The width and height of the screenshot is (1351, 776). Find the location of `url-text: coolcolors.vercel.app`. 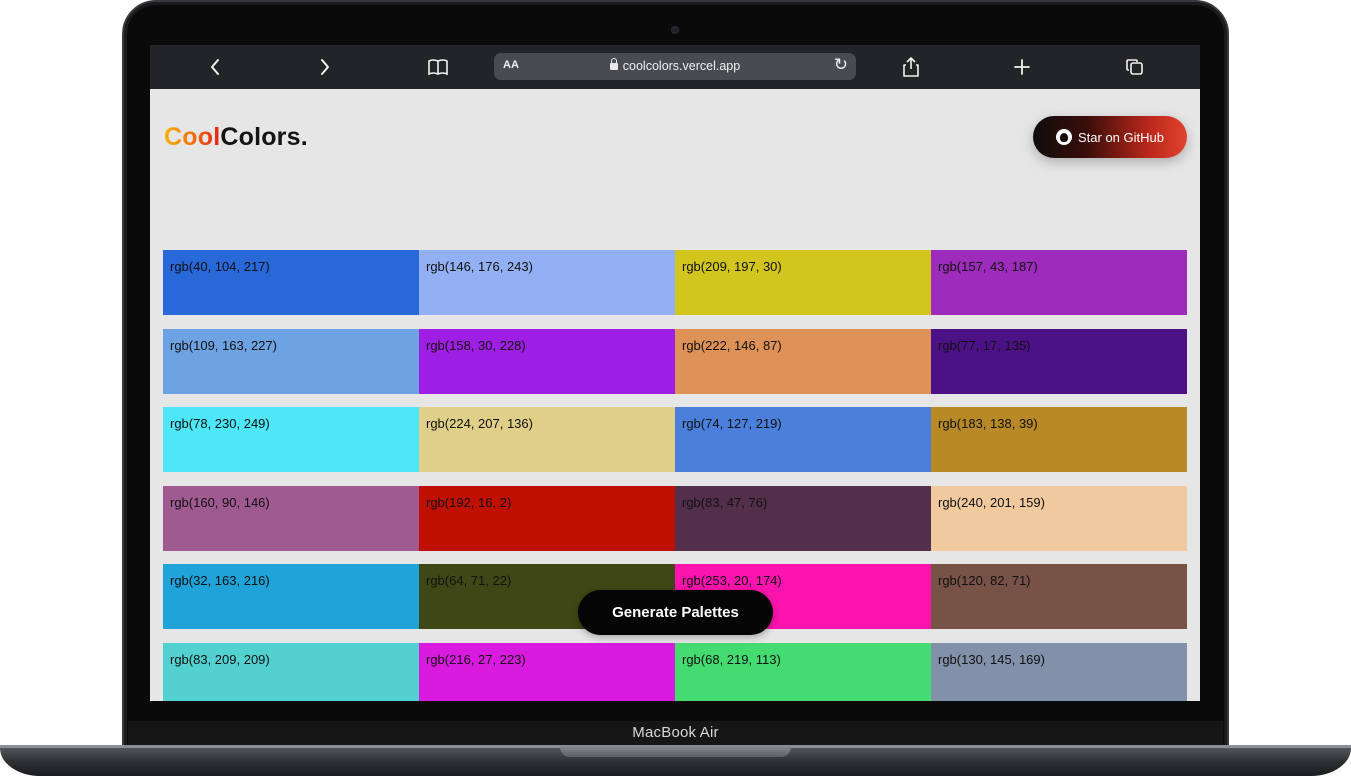

url-text: coolcolors.vercel.app is located at coordinates (681, 66).